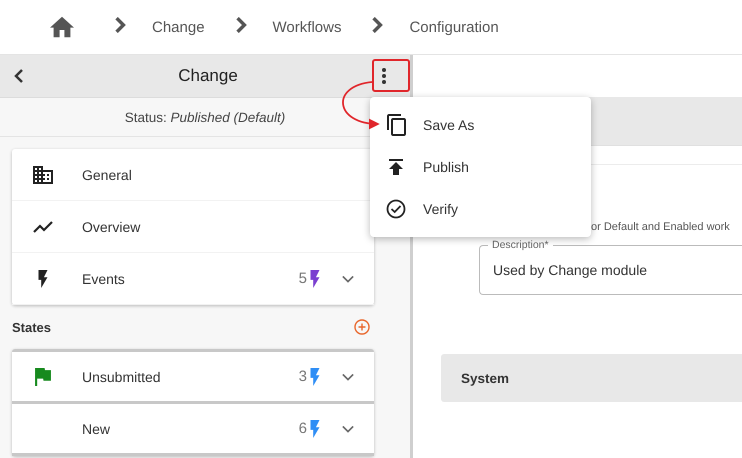 The image size is (742, 458). What do you see at coordinates (193, 378) in the screenshot?
I see `list-item: Unsubmitted 3` at bounding box center [193, 378].